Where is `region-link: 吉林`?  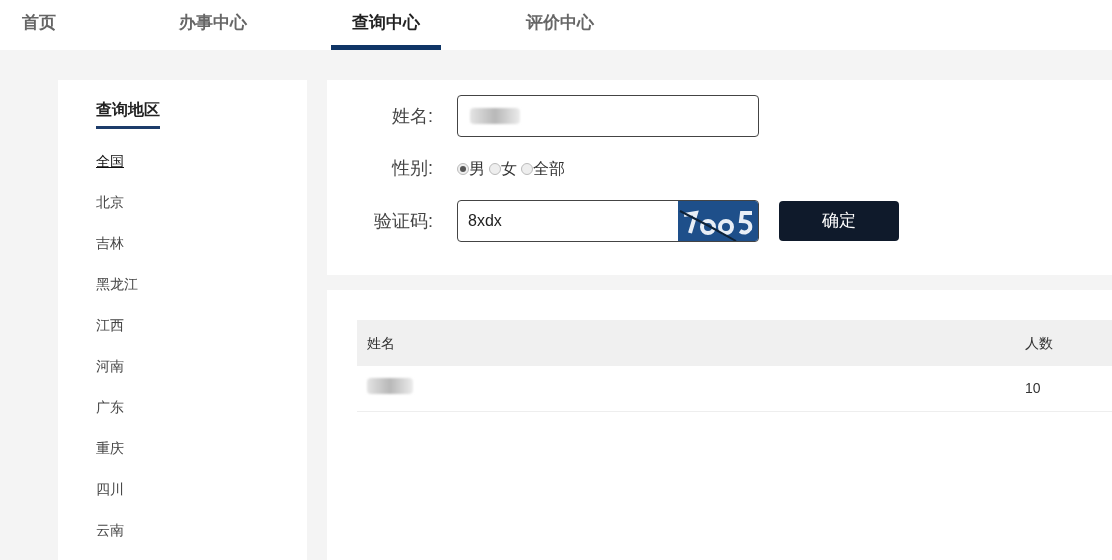
region-link: 吉林 is located at coordinates (110, 243).